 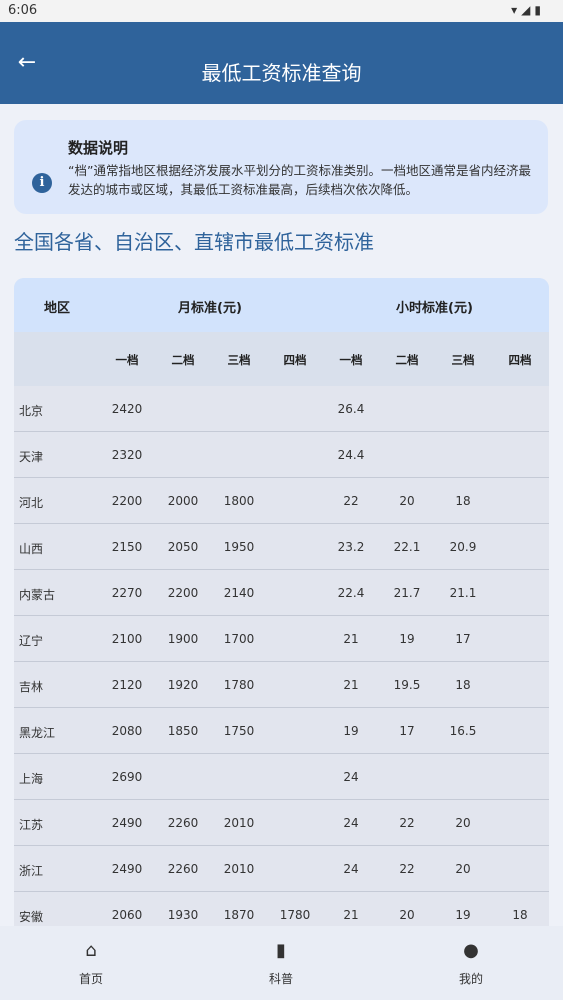 What do you see at coordinates (281, 869) in the screenshot?
I see `table-row: 浙江 2490 2260 2010 24 22 20` at bounding box center [281, 869].